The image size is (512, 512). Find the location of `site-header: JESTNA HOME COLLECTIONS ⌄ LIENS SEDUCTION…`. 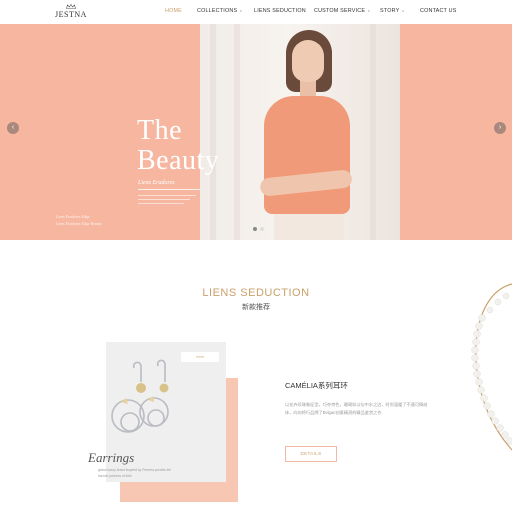

site-header: JESTNA HOME COLLECTIONS ⌄ LIENS SEDUCTION… is located at coordinates (256, 12).